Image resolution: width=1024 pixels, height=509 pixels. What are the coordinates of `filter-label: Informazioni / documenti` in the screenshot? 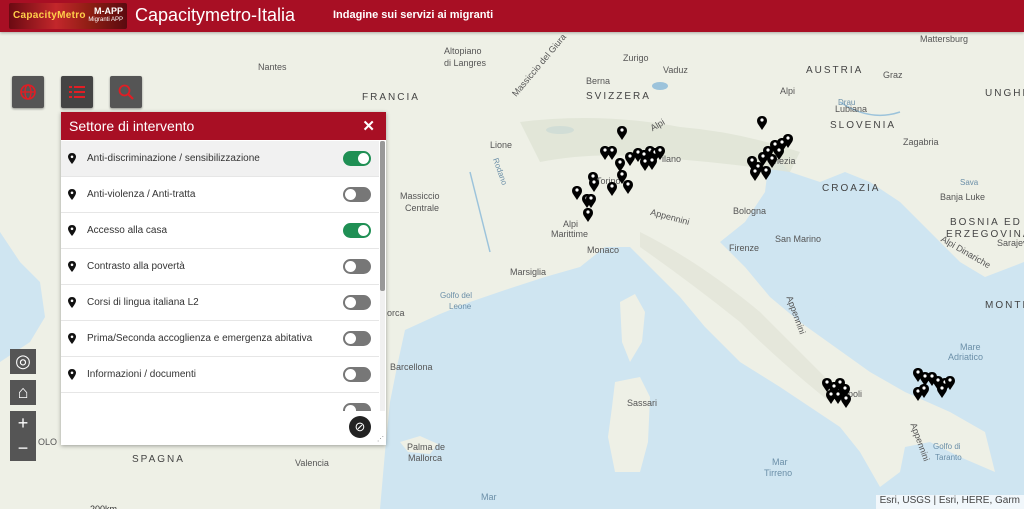 It's located at (141, 374).